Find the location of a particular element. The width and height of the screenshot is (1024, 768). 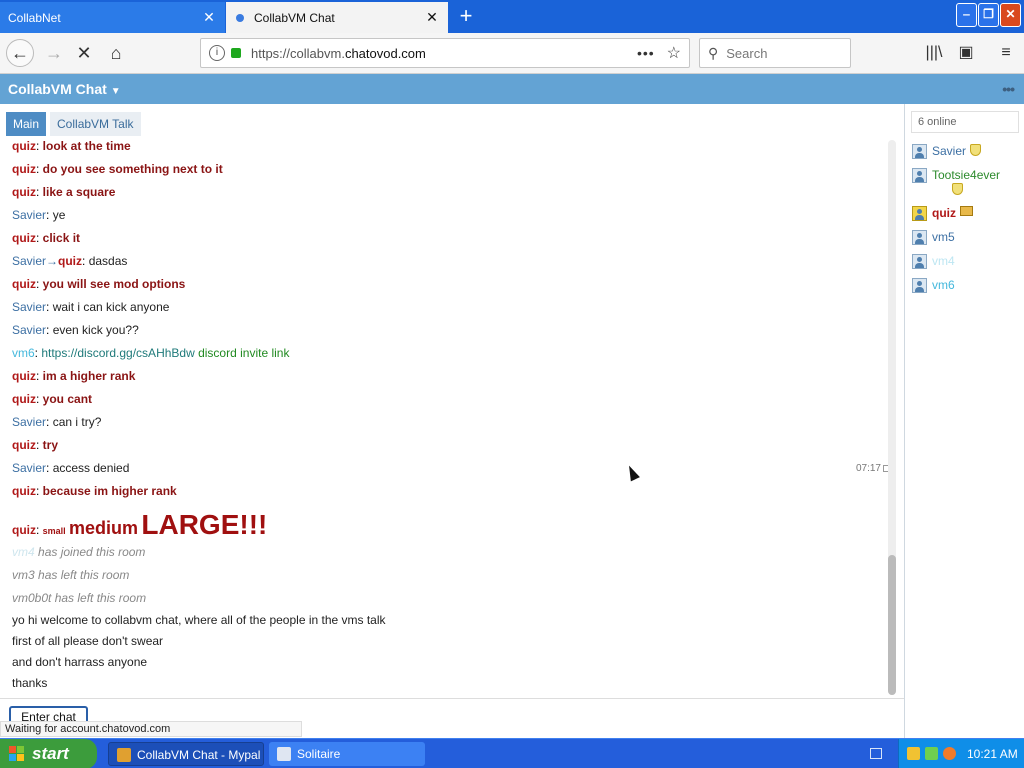

tab-main: Main is located at coordinates (26, 124).